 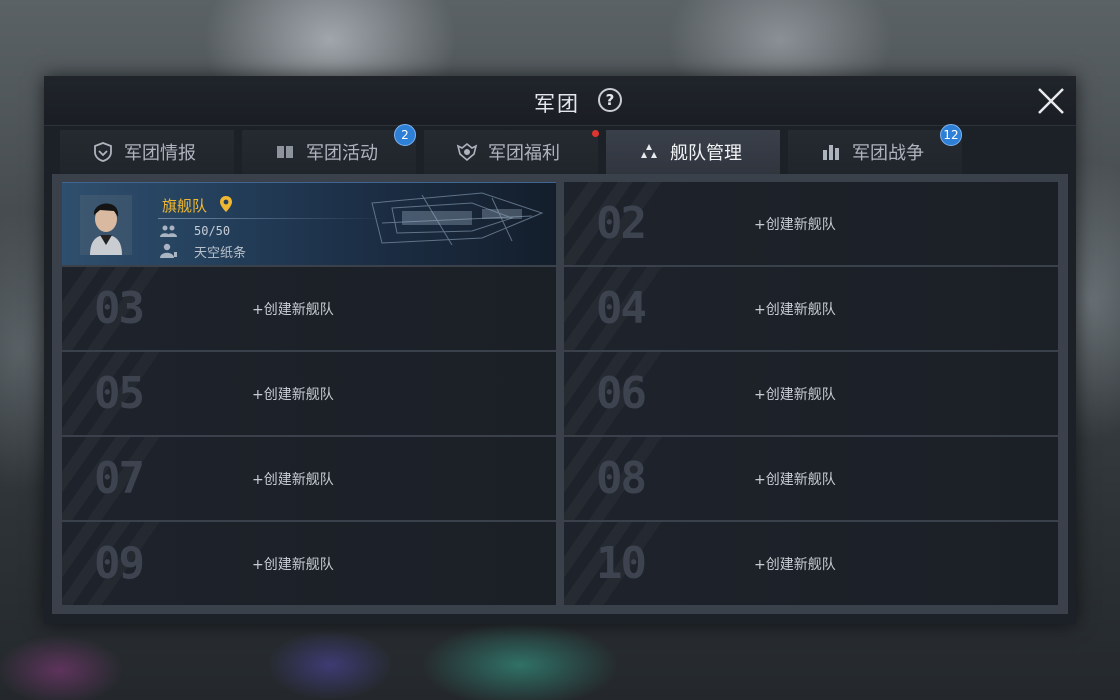 I want to click on emblem-icon, so click(x=467, y=152).